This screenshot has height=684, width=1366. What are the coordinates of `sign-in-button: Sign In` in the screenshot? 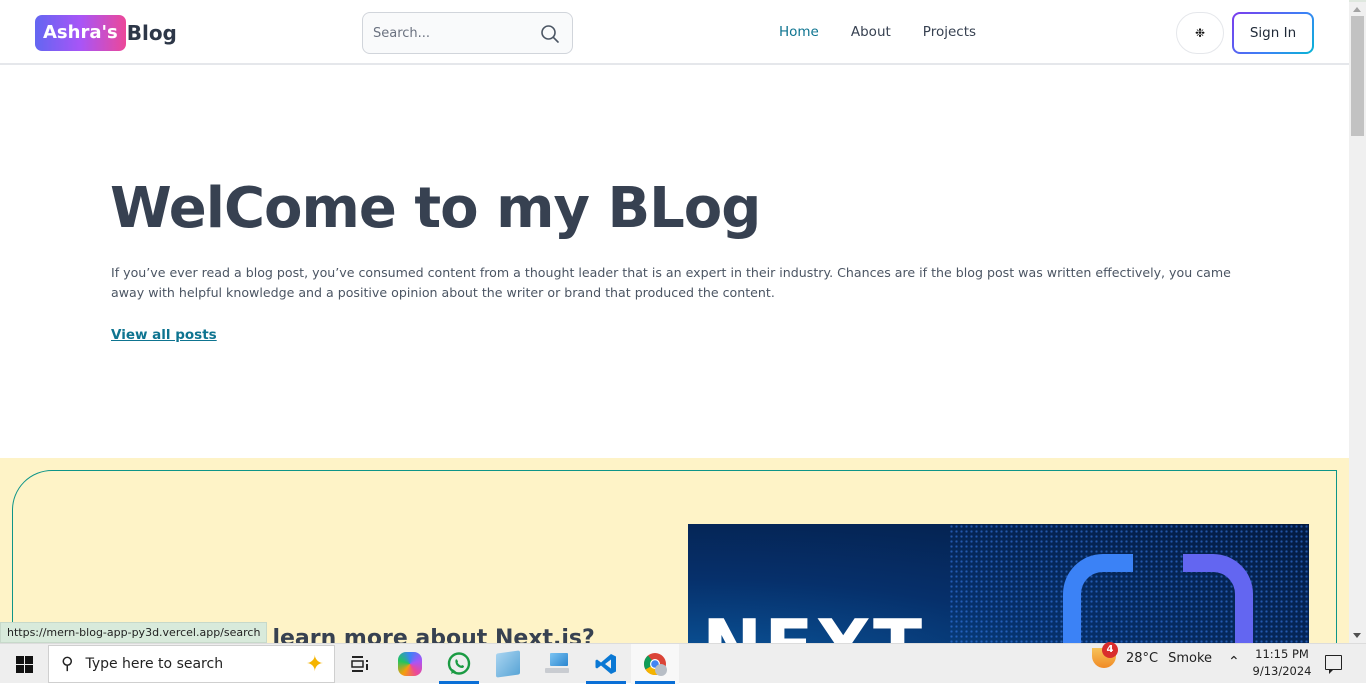 It's located at (1273, 33).